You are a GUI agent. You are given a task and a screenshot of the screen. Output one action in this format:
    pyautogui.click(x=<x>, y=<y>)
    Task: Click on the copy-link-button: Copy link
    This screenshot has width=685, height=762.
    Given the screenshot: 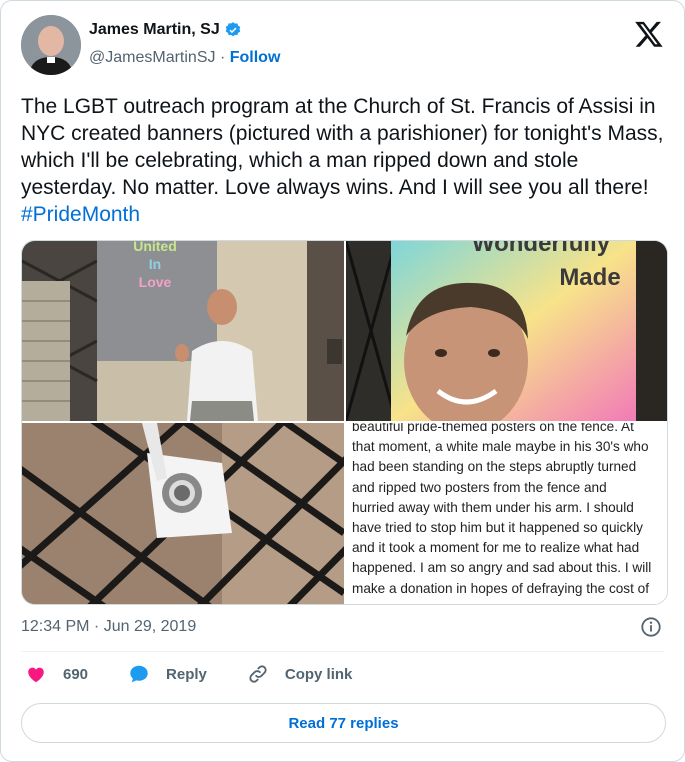 What is the action you would take?
    pyautogui.click(x=300, y=674)
    